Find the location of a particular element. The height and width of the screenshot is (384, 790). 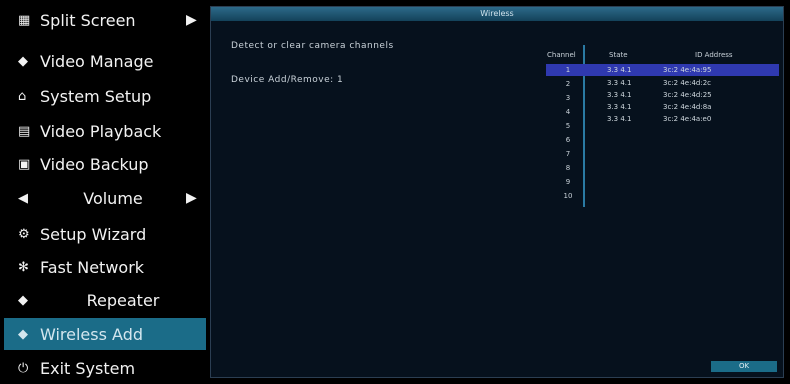

menu-item-label: System Setup is located at coordinates (96, 96).